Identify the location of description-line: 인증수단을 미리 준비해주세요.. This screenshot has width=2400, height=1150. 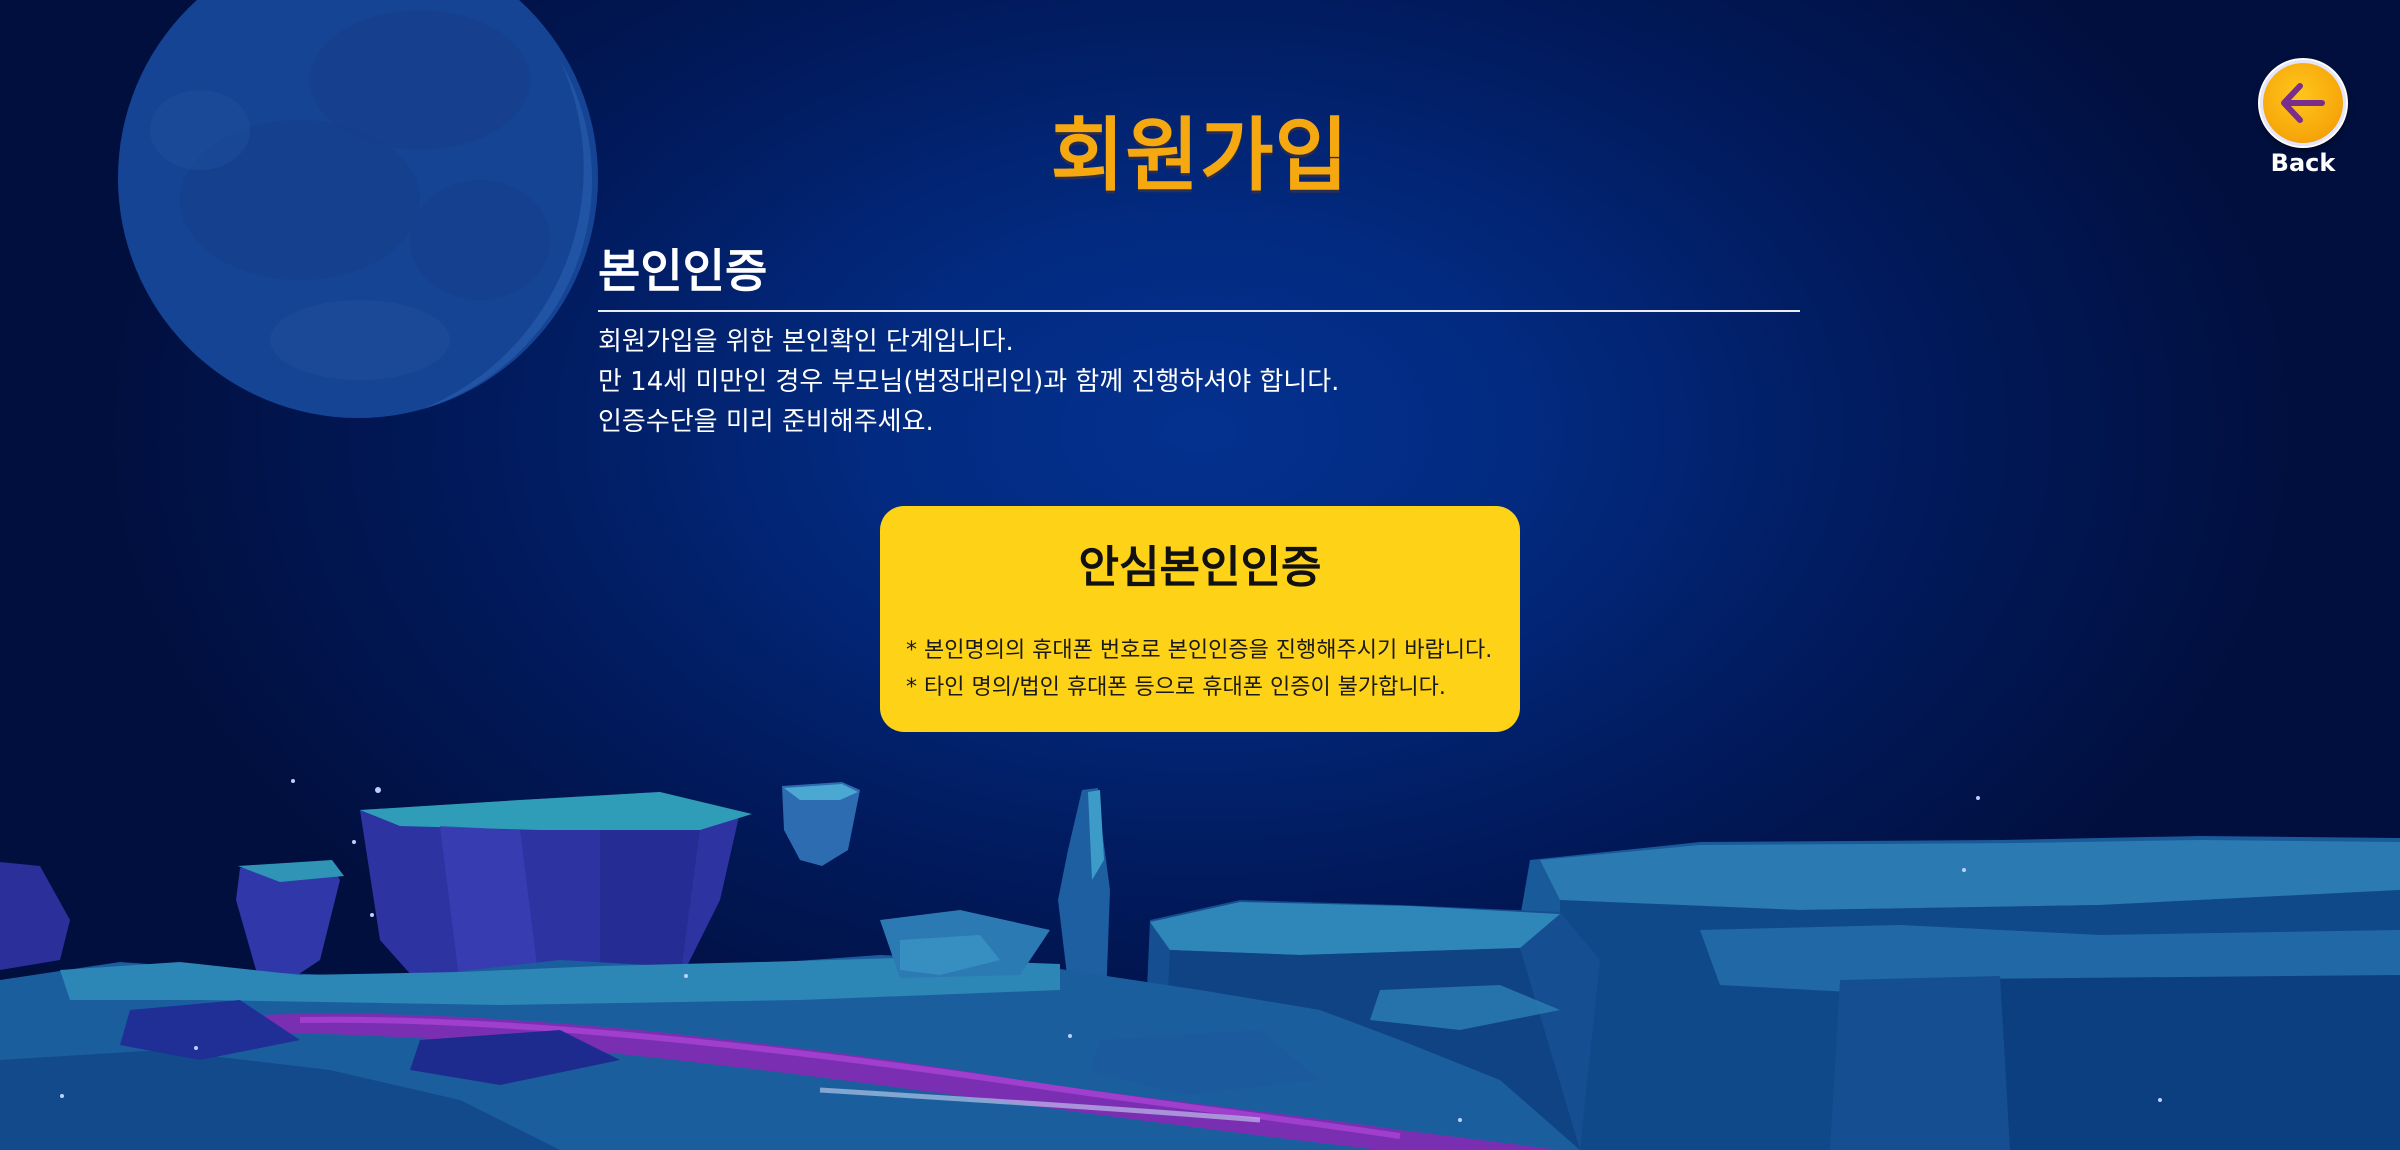
(766, 422).